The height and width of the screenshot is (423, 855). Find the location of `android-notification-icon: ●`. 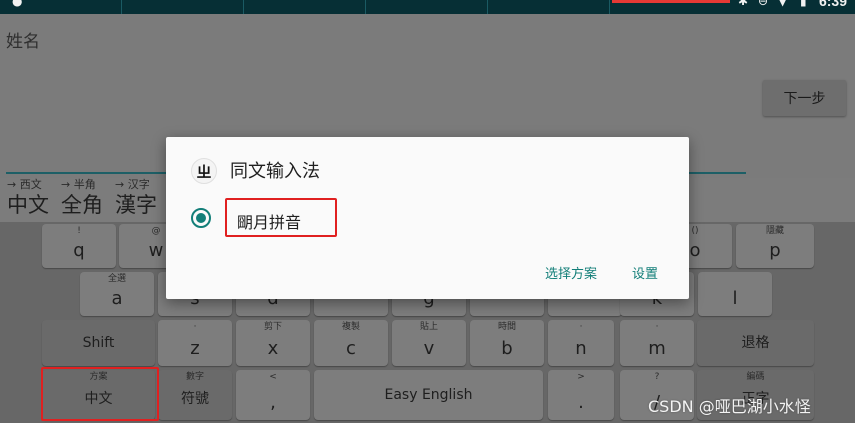

android-notification-icon: ● is located at coordinates (17, 4).